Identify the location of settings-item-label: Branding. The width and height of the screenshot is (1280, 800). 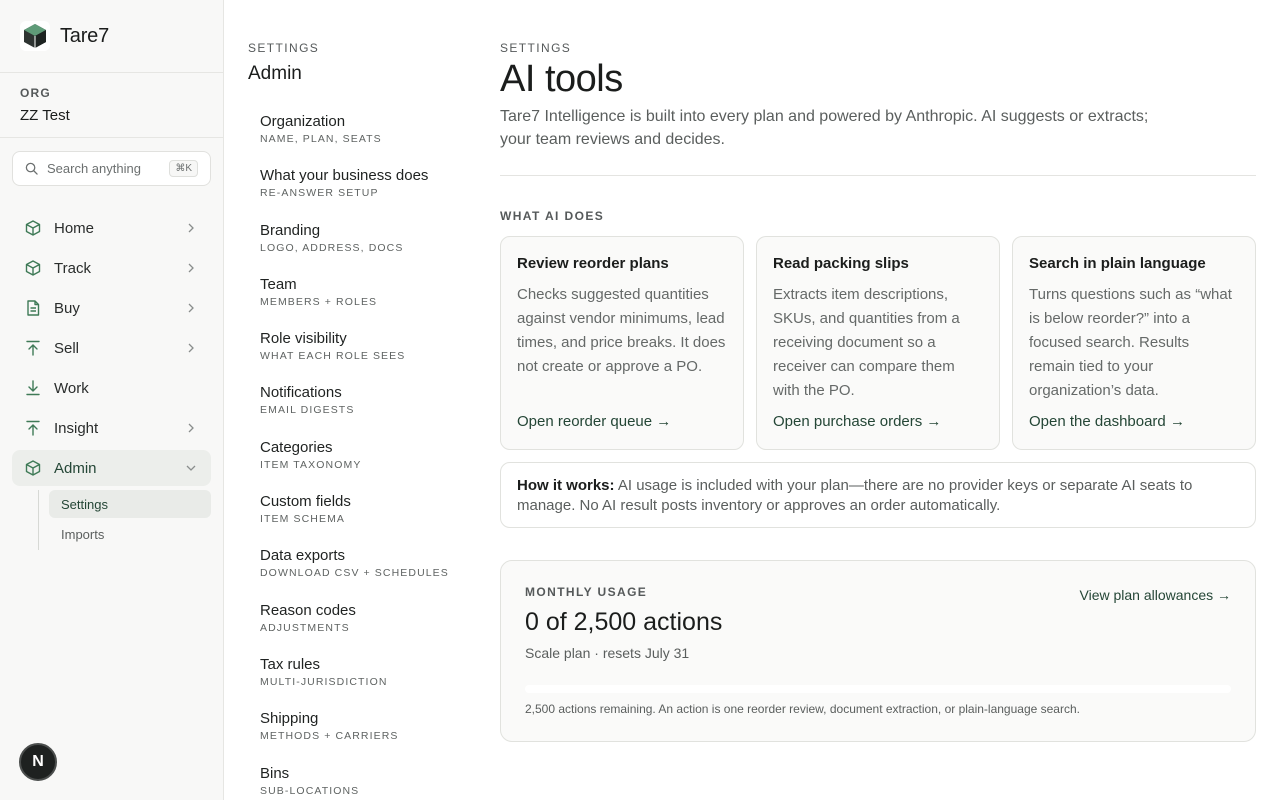
(290, 230).